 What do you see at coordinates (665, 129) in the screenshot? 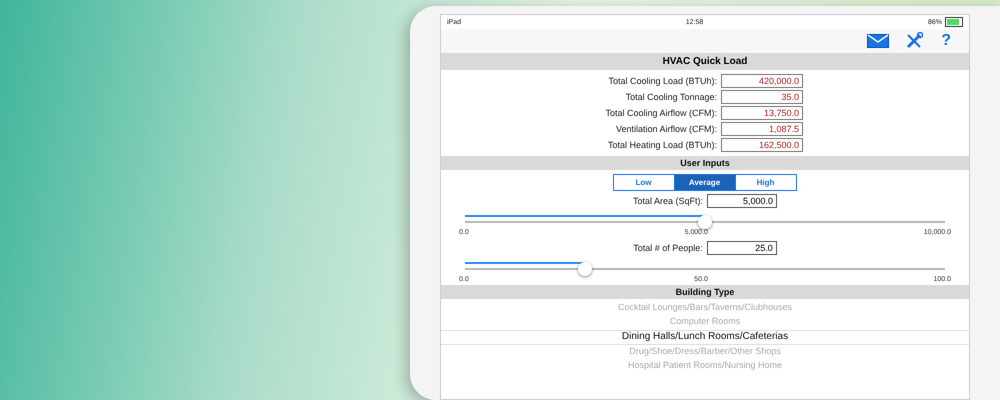
I see `result-label: Ventilation Airflow (CFM):` at bounding box center [665, 129].